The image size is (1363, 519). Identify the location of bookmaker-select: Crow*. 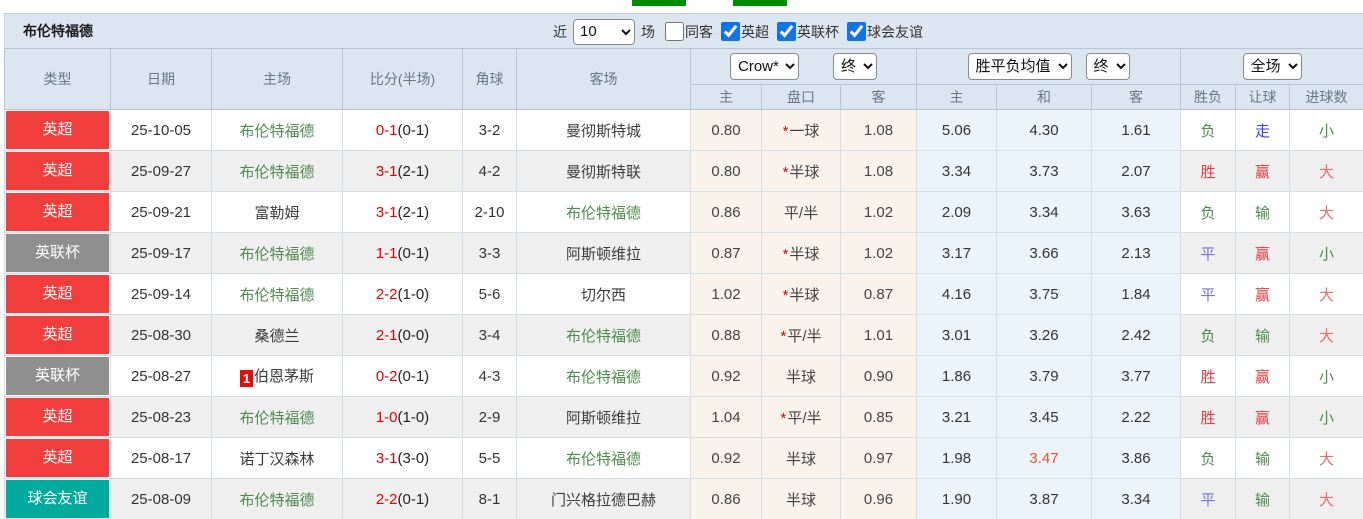
(764, 66).